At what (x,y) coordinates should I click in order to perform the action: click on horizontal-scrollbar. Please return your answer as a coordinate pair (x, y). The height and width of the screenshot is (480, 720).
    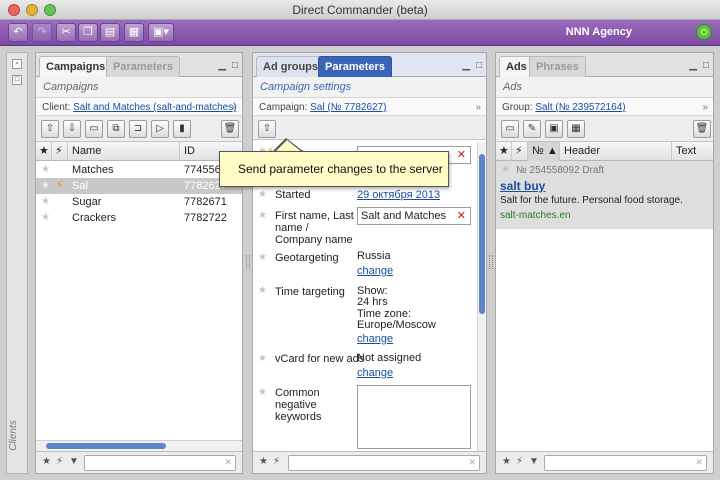
    Looking at the image, I should click on (139, 445).